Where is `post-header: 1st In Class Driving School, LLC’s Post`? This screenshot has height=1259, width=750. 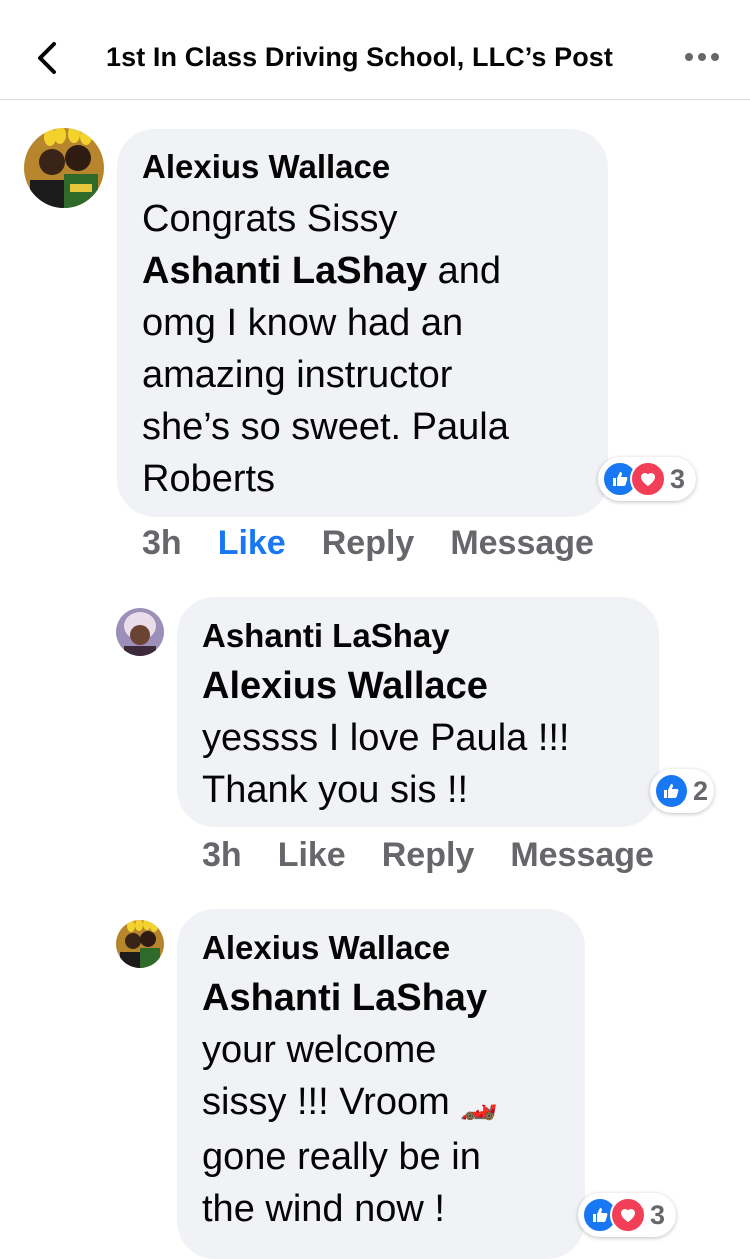
post-header: 1st In Class Driving School, LLC’s Post is located at coordinates (375, 50).